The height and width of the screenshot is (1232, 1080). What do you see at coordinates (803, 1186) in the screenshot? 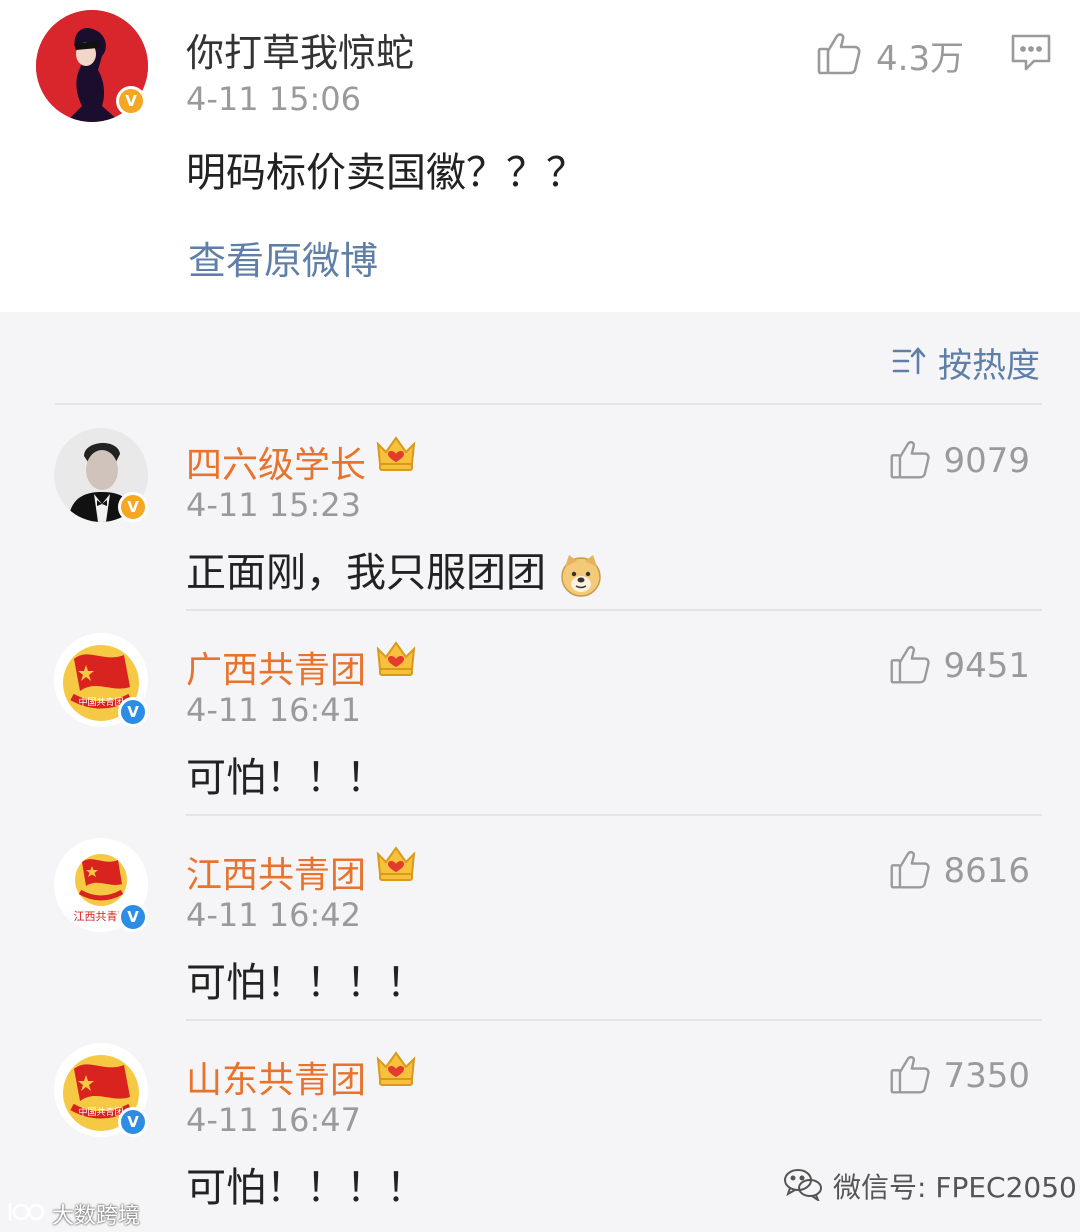
I see `wechat-icon` at bounding box center [803, 1186].